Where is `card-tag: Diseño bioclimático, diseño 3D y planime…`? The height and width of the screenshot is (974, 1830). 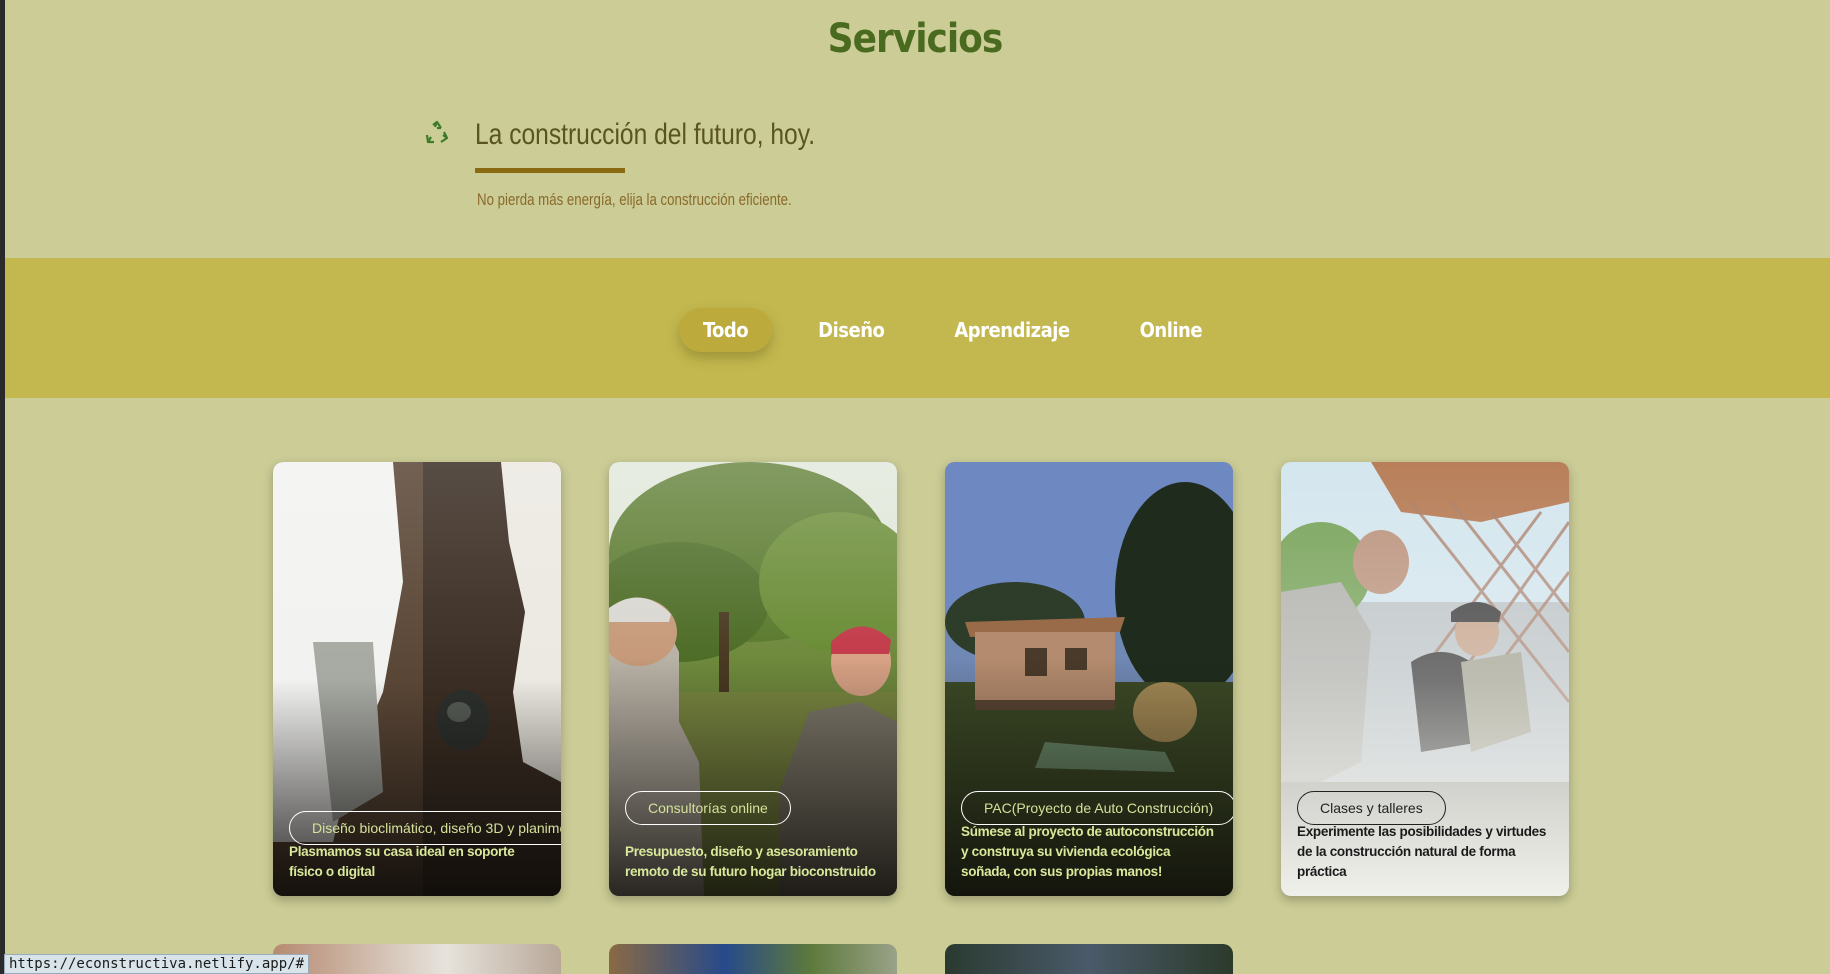
card-tag: Diseño bioclimático, diseño 3D y planime… is located at coordinates (425, 828).